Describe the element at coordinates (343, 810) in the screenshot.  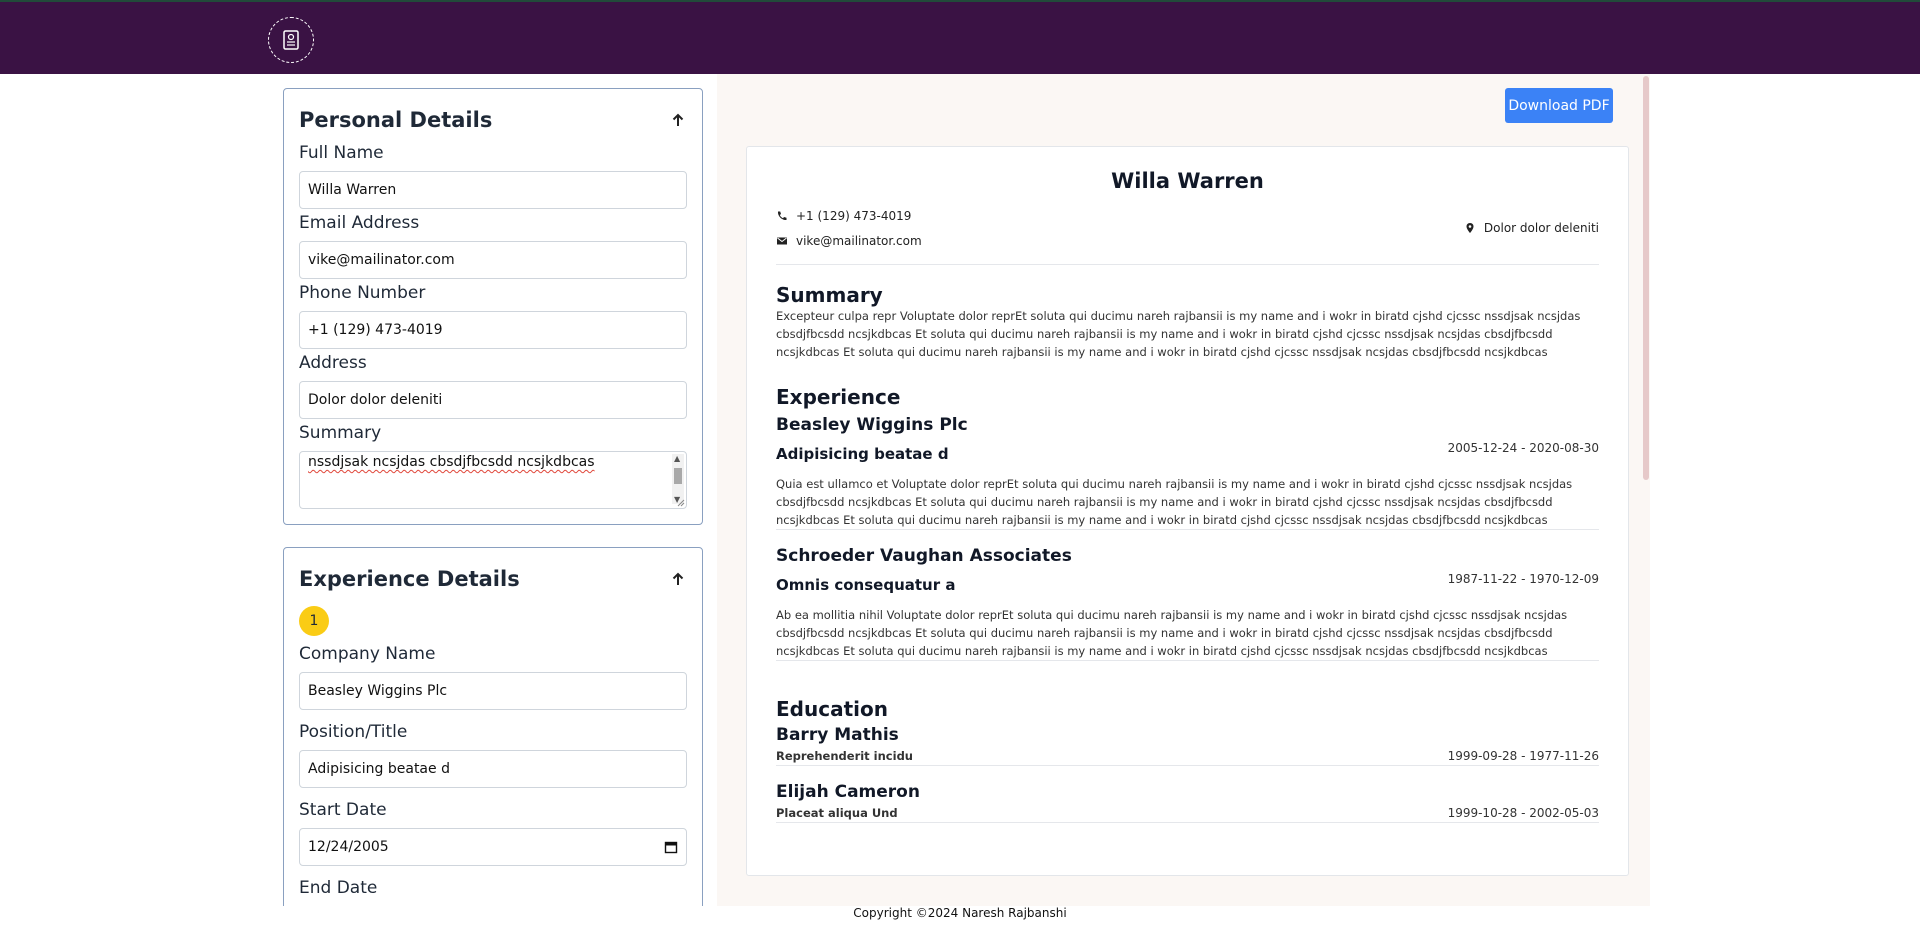
I see `start-date-label: Start Date` at that location.